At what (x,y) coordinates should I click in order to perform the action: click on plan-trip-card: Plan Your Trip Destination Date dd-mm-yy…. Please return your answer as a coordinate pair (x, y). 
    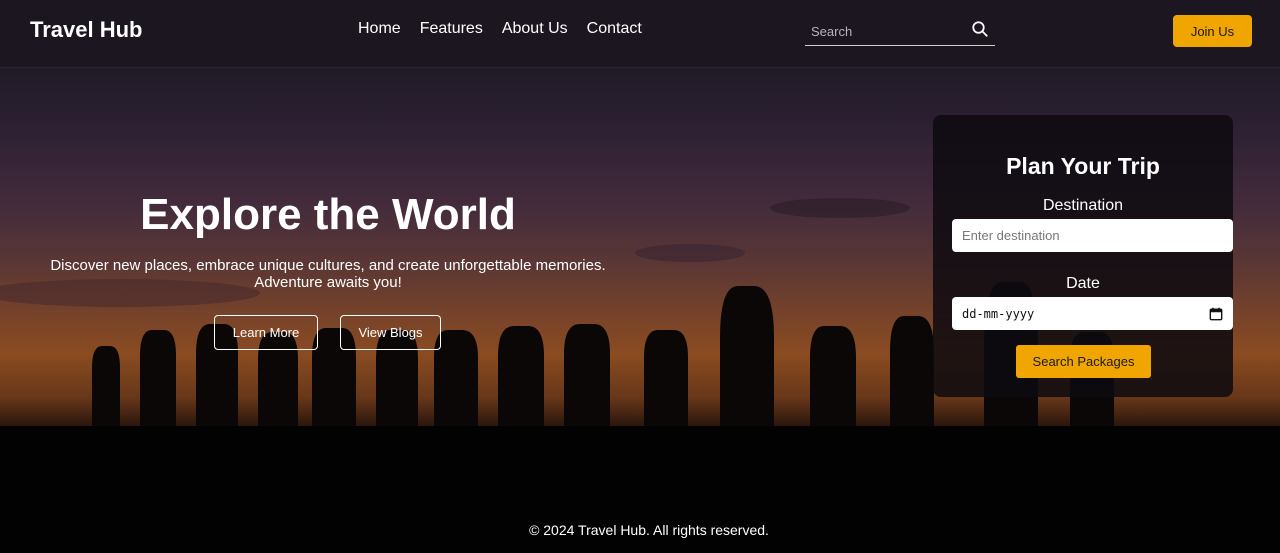
    Looking at the image, I should click on (1083, 256).